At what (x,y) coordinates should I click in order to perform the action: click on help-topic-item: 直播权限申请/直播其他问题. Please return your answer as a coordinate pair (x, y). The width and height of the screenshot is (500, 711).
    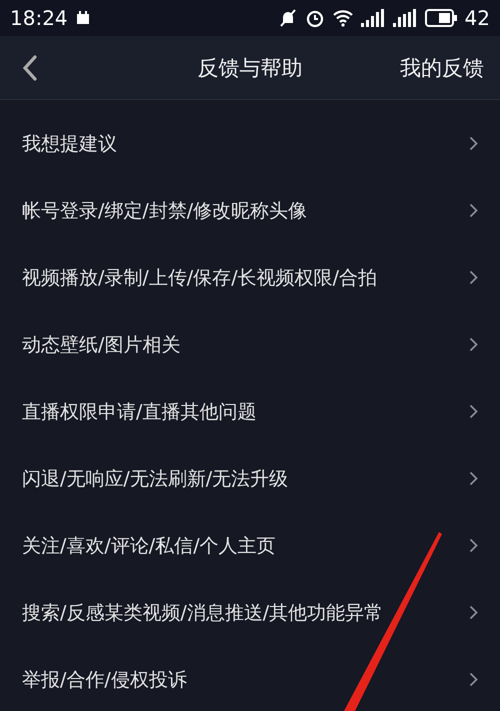
    Looking at the image, I should click on (250, 411).